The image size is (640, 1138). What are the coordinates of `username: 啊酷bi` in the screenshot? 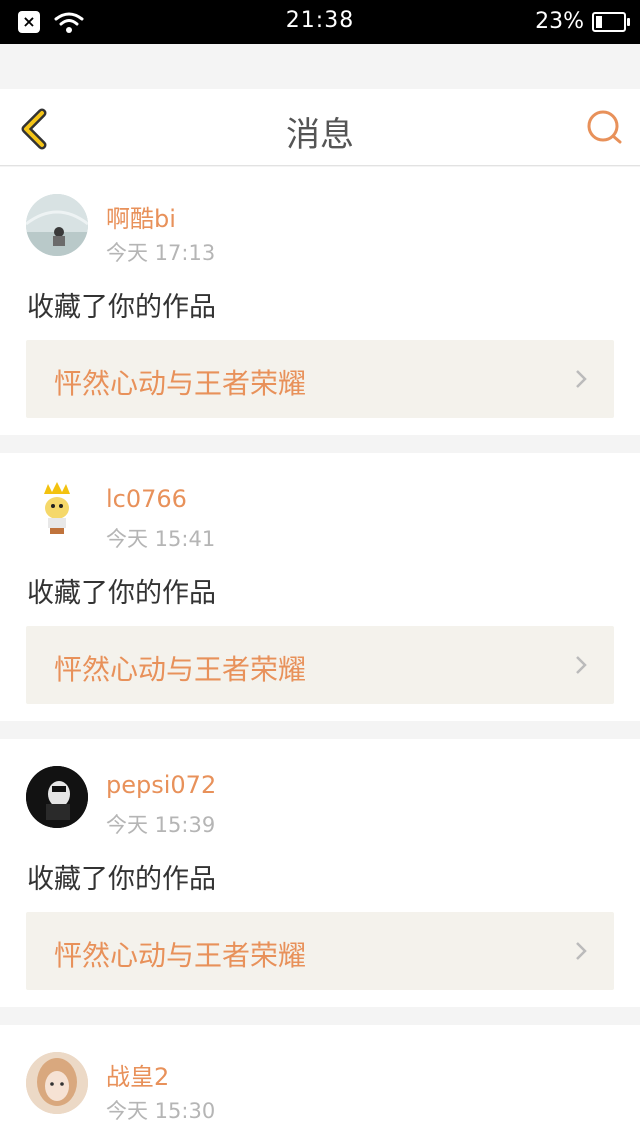 It's located at (141, 216).